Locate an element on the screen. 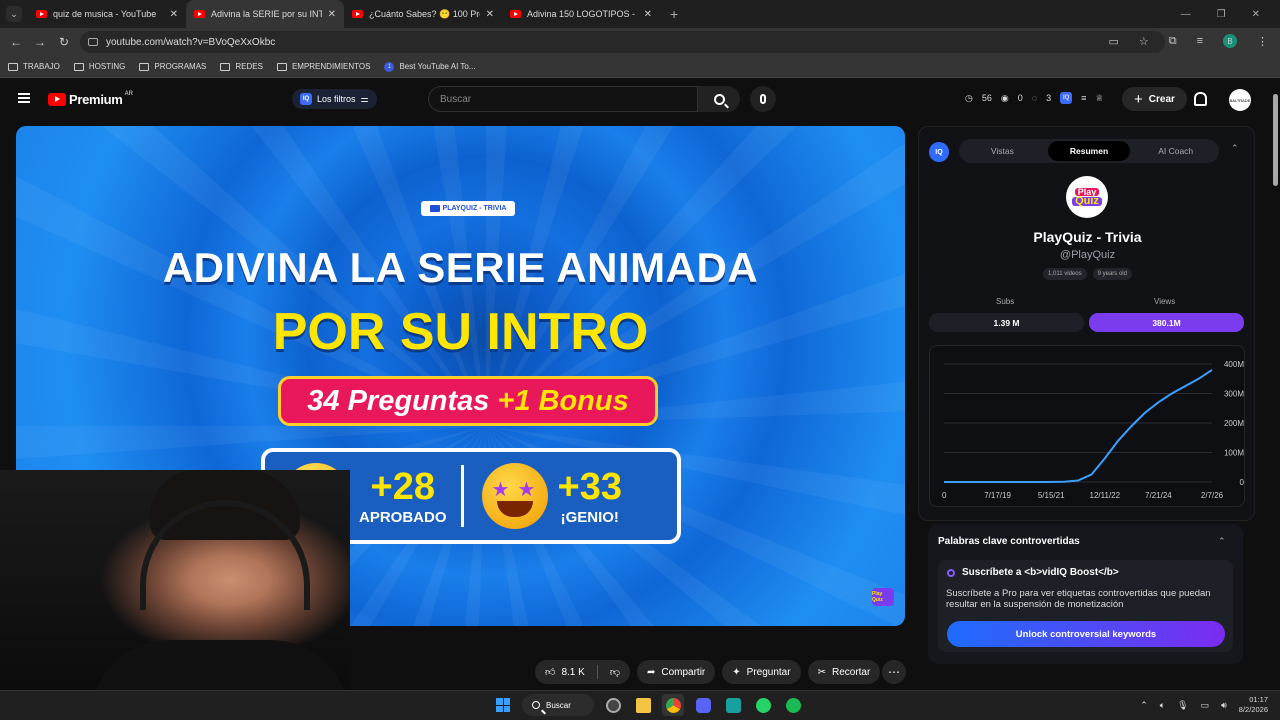 The image size is (1280, 720). search-input: Buscar is located at coordinates (563, 99).